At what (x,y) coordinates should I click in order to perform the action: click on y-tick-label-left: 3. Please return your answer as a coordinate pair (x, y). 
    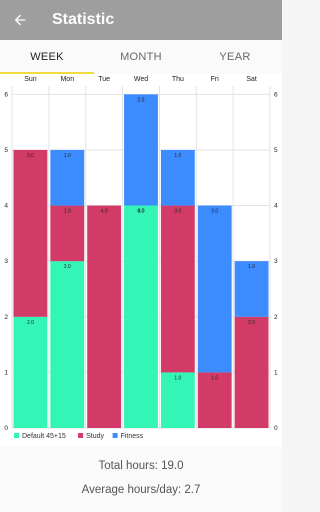
    Looking at the image, I should click on (6, 261).